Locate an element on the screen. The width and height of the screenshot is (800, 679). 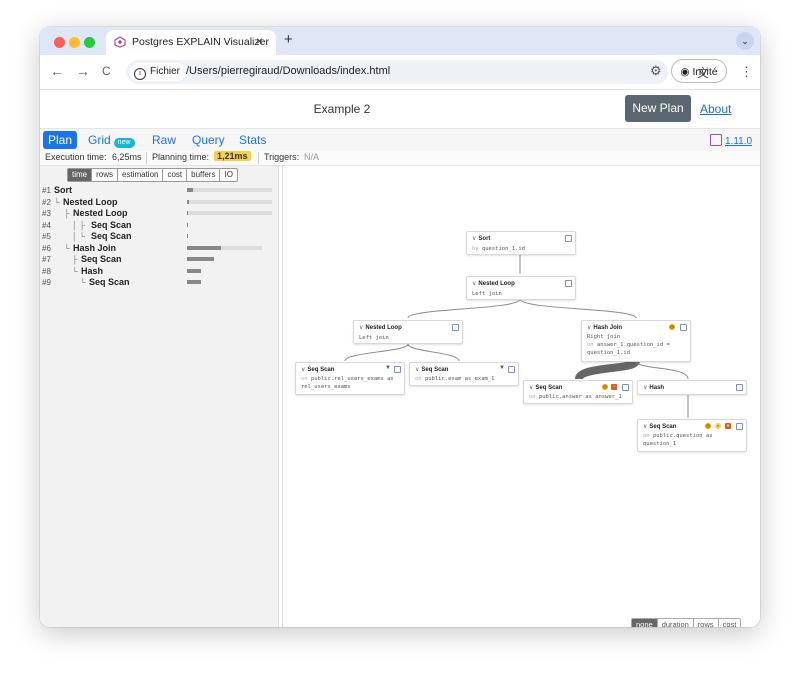
highlight-none: none is located at coordinates (645, 623).